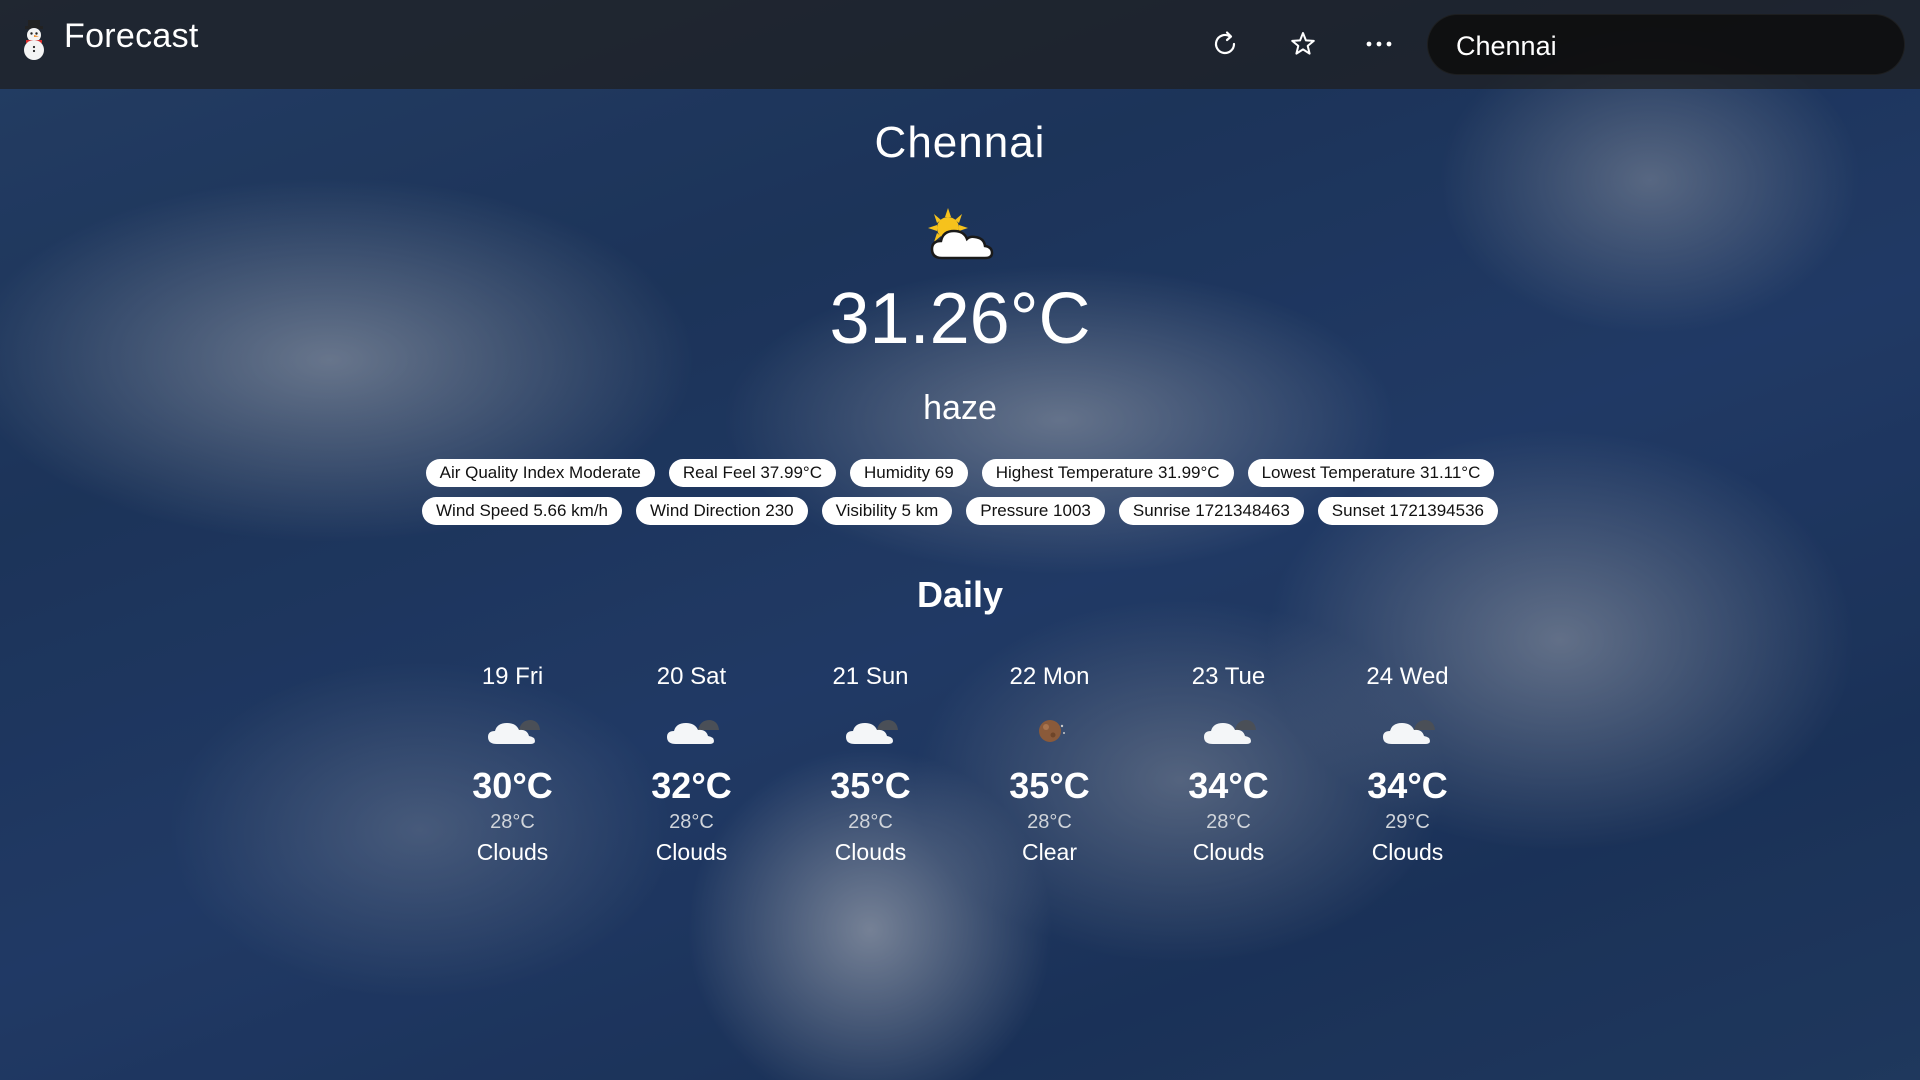  I want to click on current-condition: haze, so click(960, 408).